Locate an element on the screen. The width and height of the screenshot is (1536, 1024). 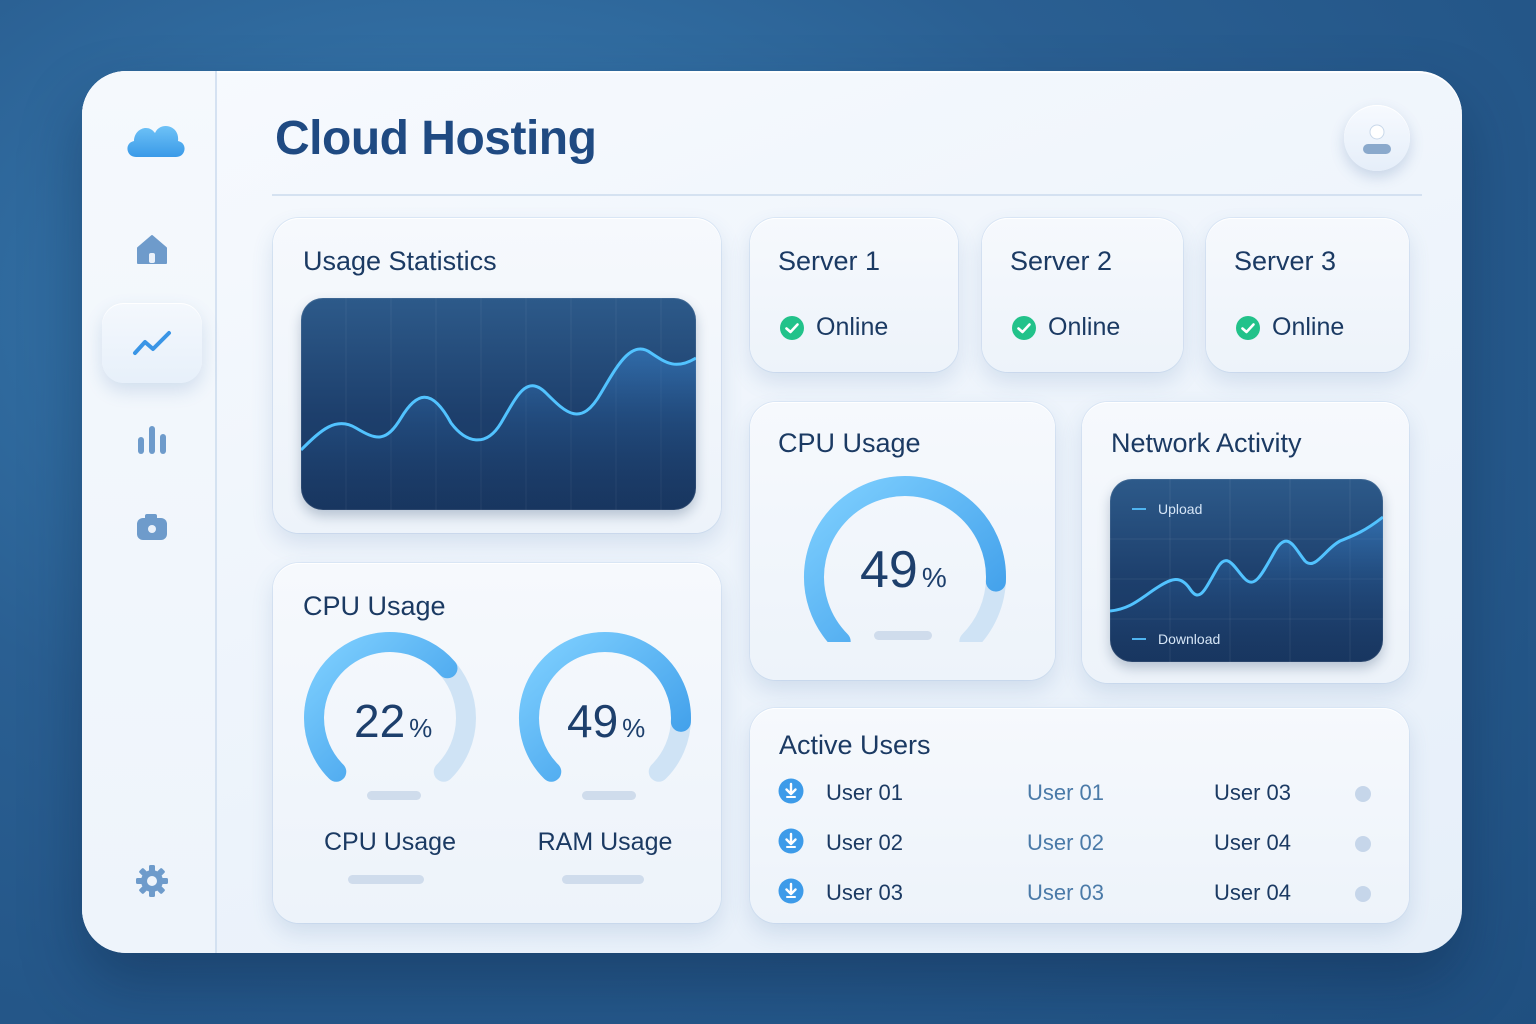
cpu-gauge-value: 49 % is located at coordinates (903, 570).